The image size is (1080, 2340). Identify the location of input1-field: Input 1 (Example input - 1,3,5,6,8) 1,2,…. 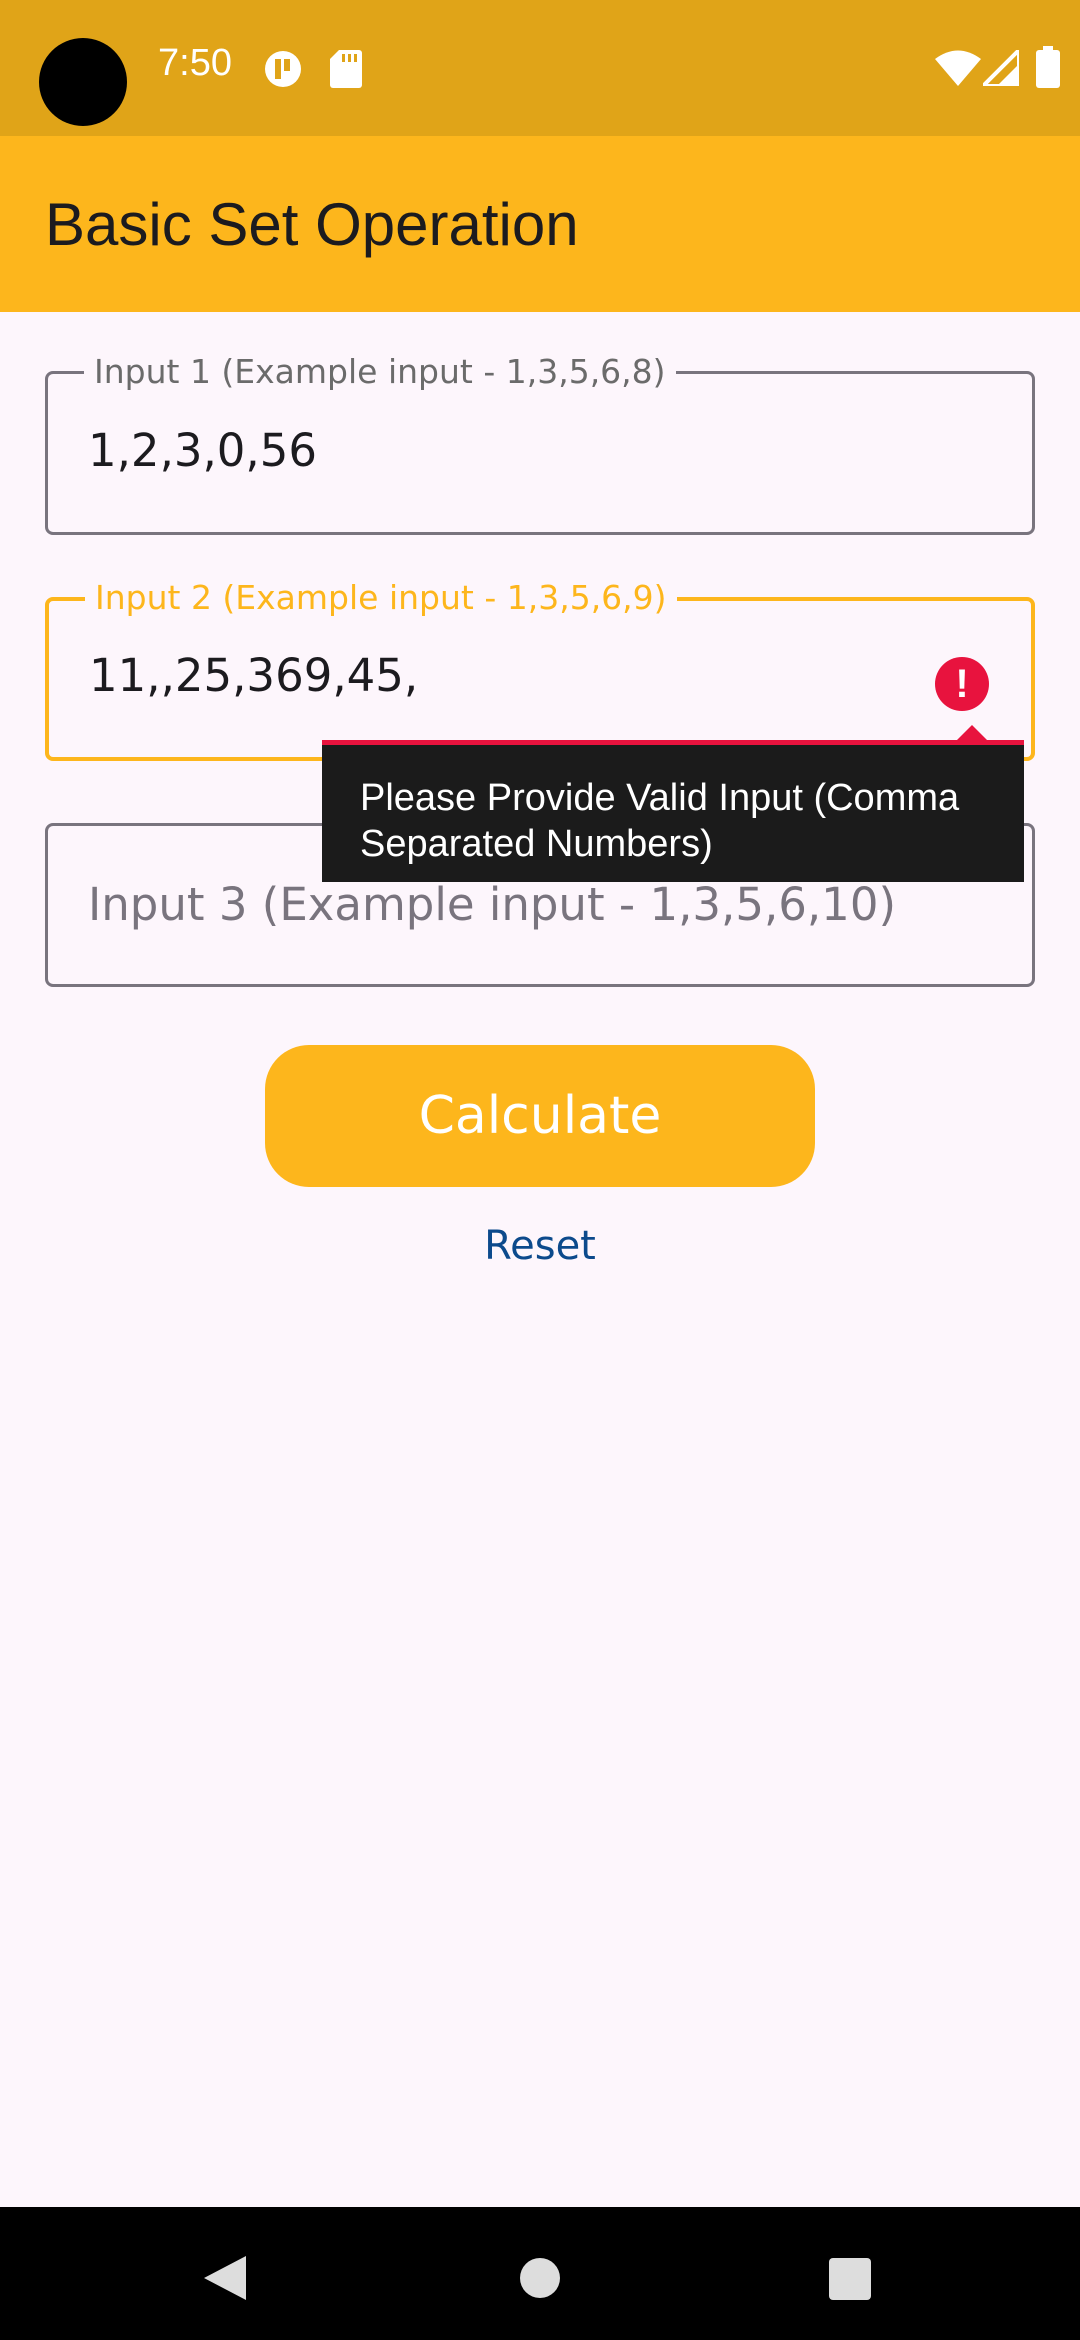
(540, 443).